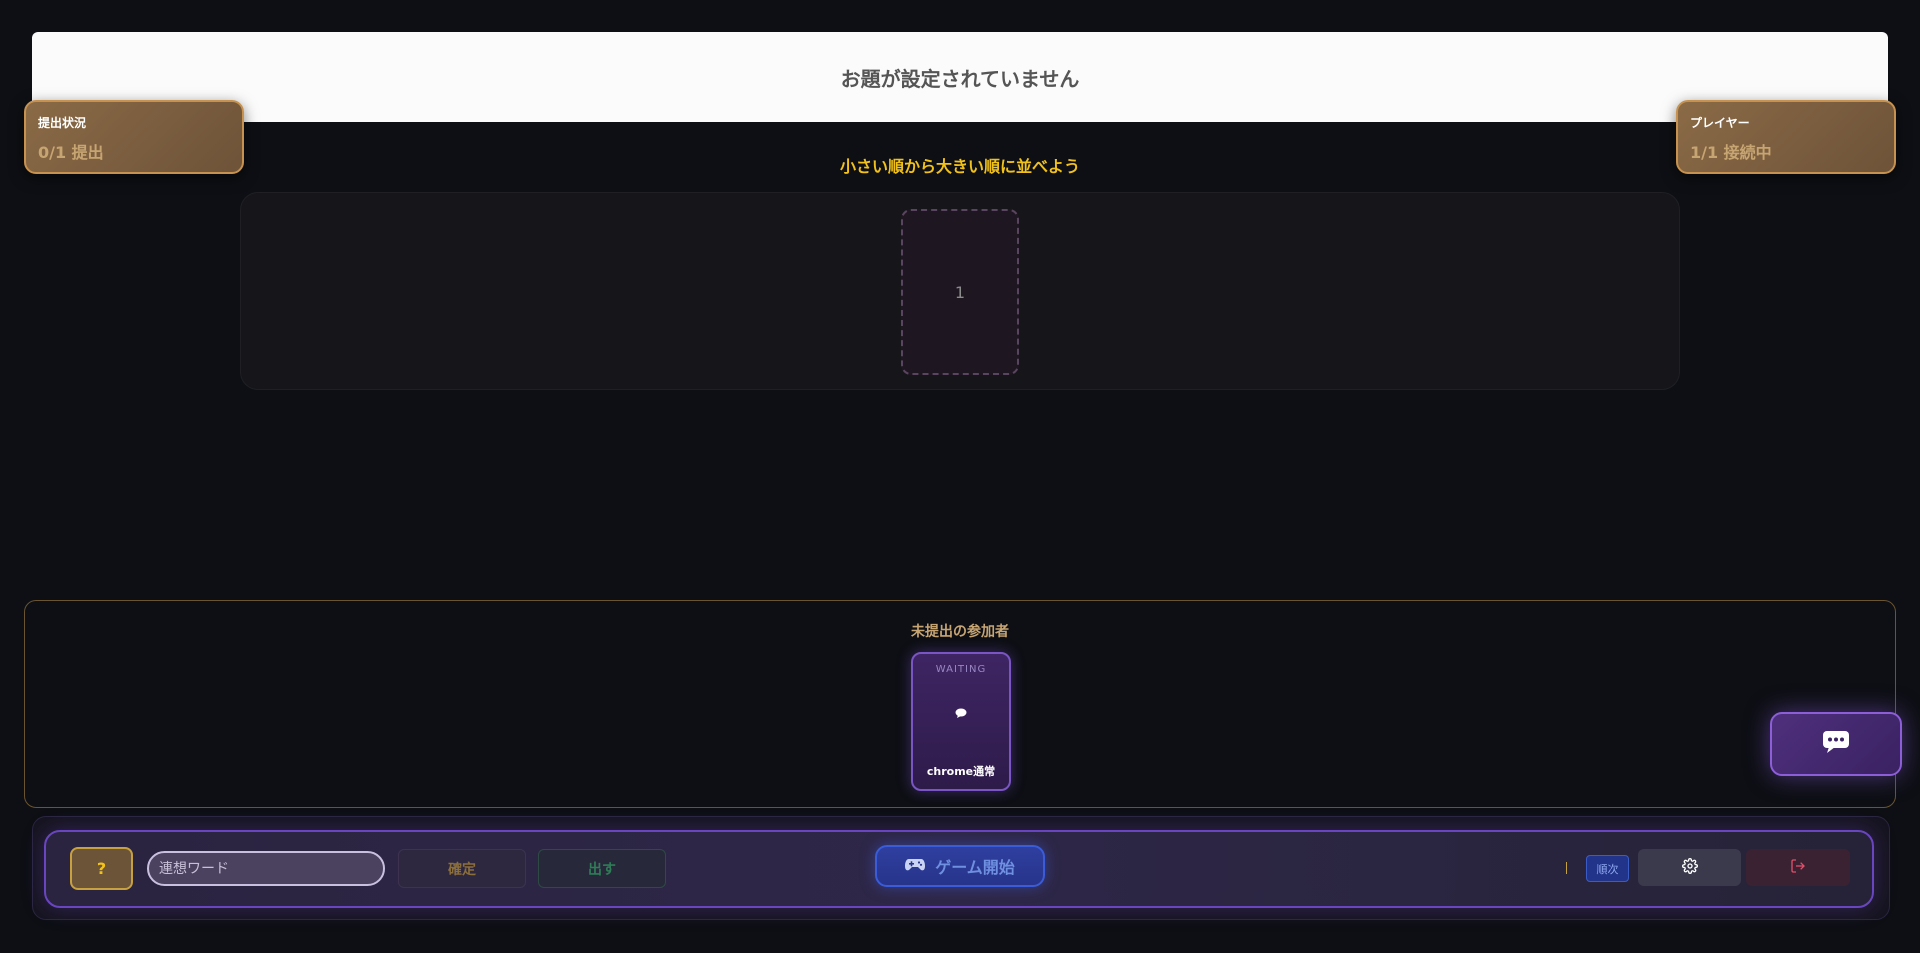  I want to click on players-status-label: プレイヤー, so click(1720, 123).